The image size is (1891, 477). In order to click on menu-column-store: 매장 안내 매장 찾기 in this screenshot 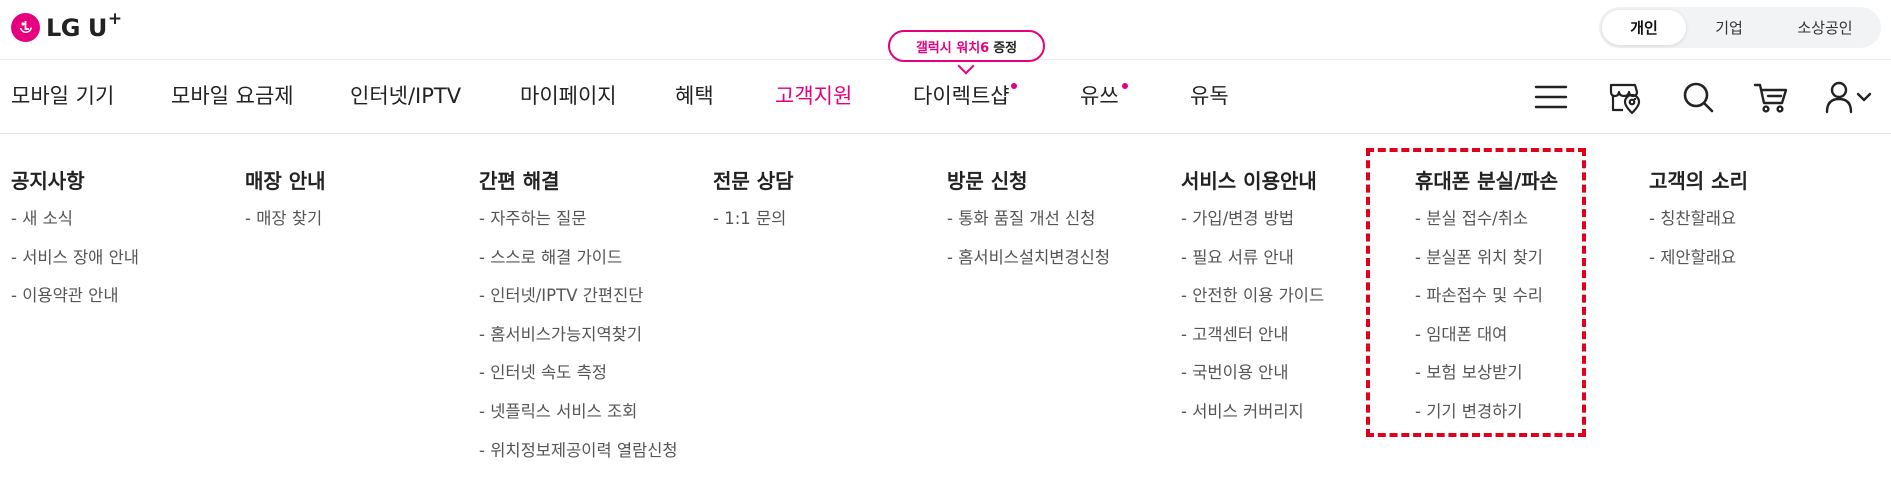, I will do `click(285, 207)`.